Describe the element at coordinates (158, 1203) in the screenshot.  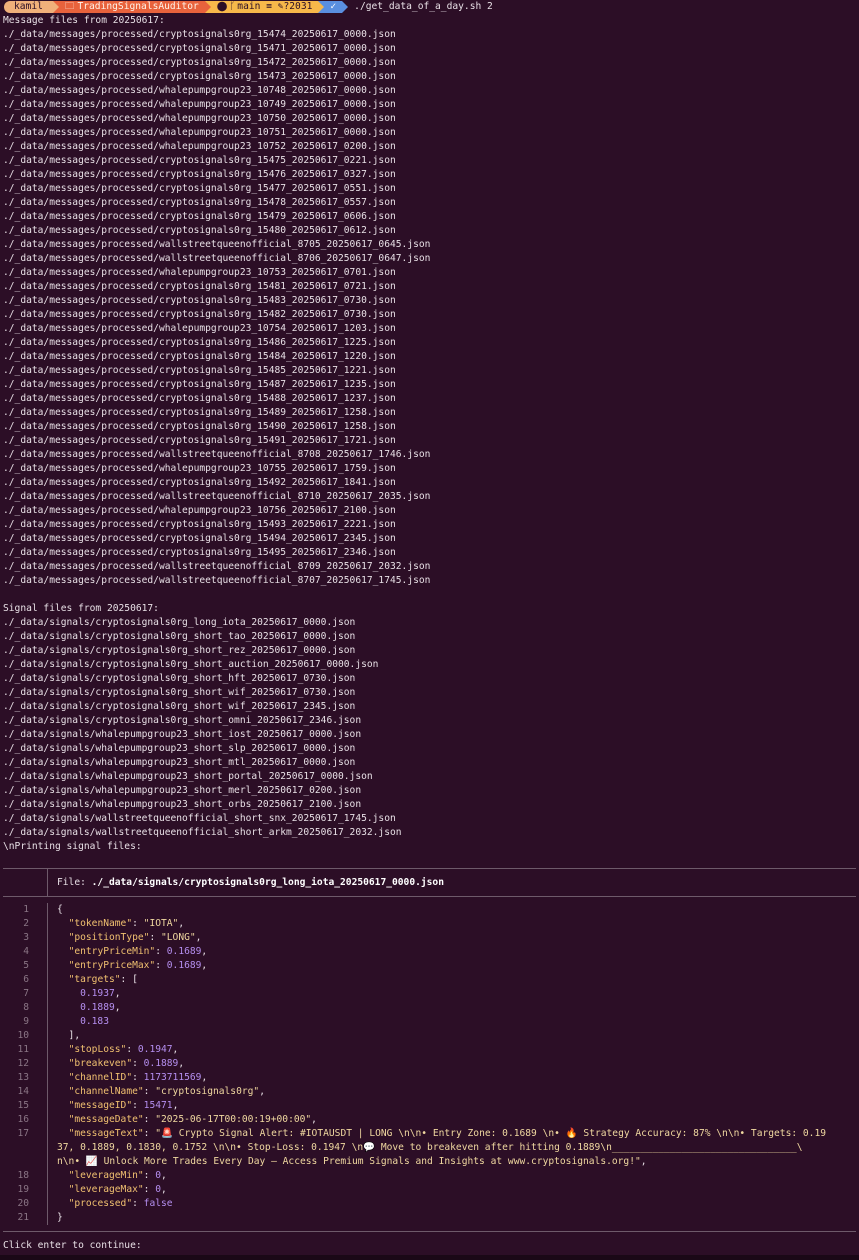
I see `json-bool-token: false` at that location.